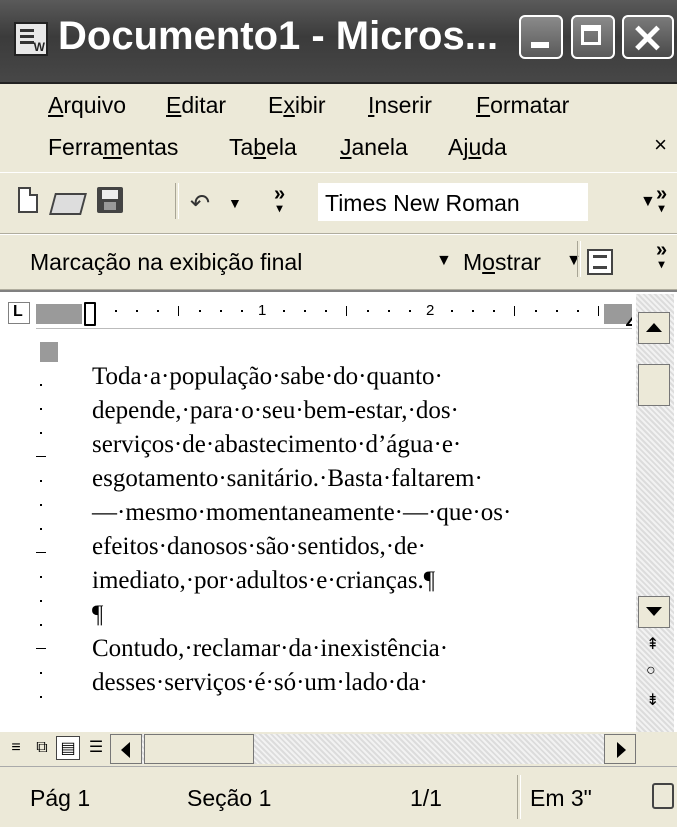  What do you see at coordinates (68, 204) in the screenshot?
I see `open-folder-icon` at bounding box center [68, 204].